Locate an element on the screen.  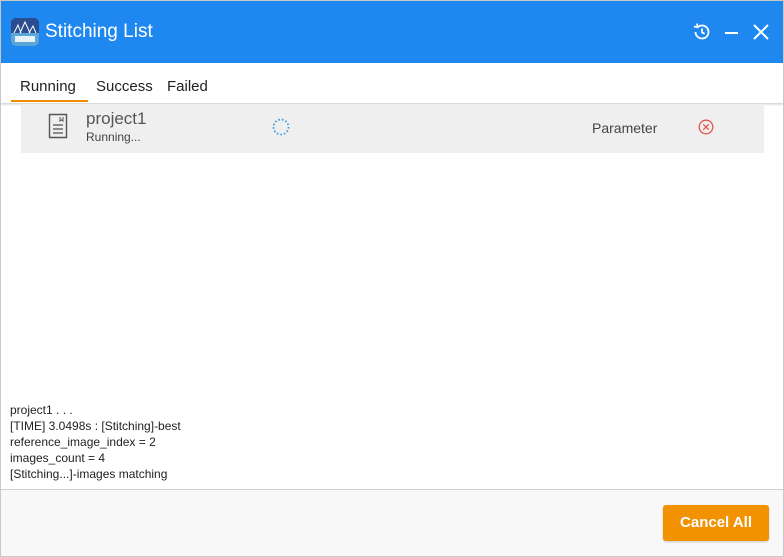
document-icon is located at coordinates (58, 126).